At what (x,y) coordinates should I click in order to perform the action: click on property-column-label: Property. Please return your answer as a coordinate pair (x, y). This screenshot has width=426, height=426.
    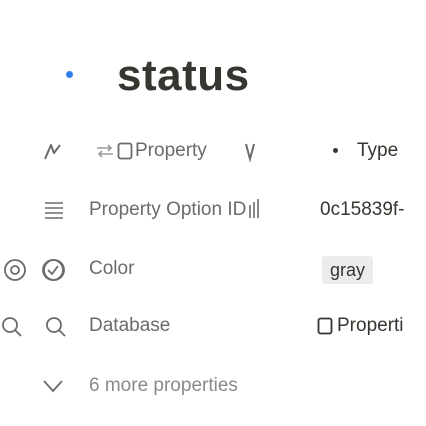
    Looking at the image, I should click on (171, 150).